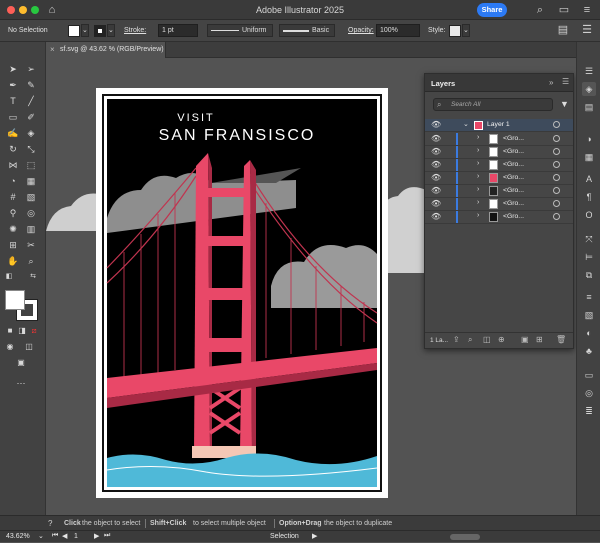 The width and height of the screenshot is (600, 543). What do you see at coordinates (589, 157) in the screenshot?
I see `swatches-panel-icon: ▦` at bounding box center [589, 157].